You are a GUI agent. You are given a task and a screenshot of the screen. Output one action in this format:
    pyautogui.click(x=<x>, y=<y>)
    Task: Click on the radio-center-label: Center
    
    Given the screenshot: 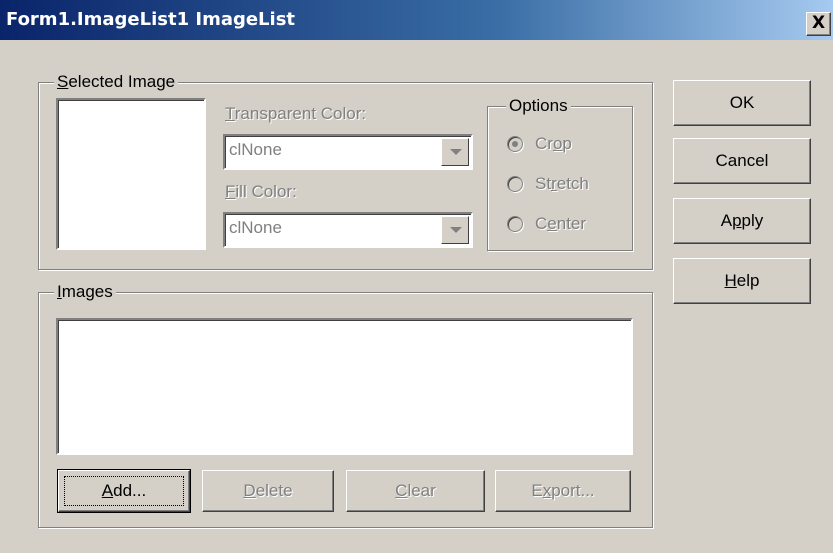 What is the action you would take?
    pyautogui.click(x=561, y=223)
    